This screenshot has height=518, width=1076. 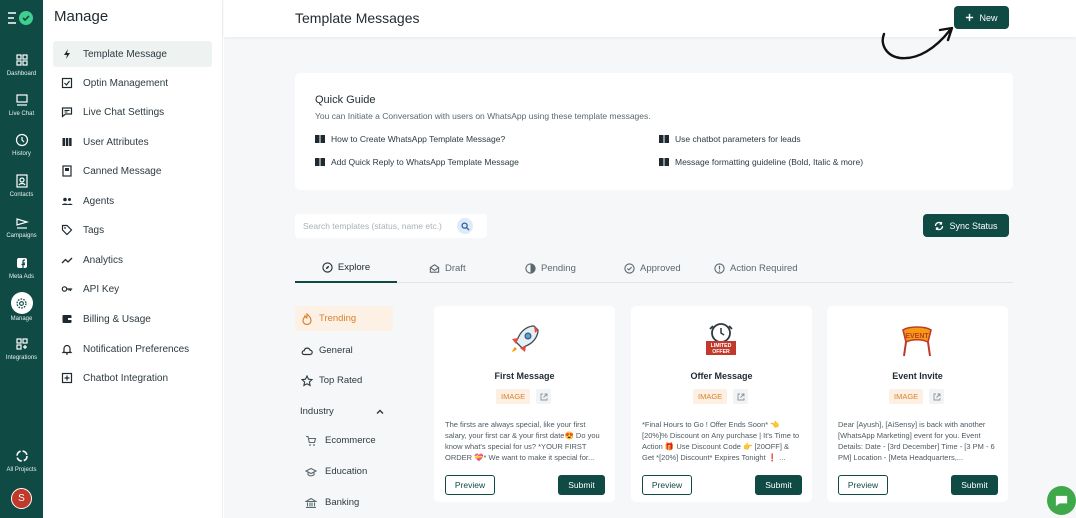 I want to click on category-top-rated: Top Rated, so click(x=344, y=380).